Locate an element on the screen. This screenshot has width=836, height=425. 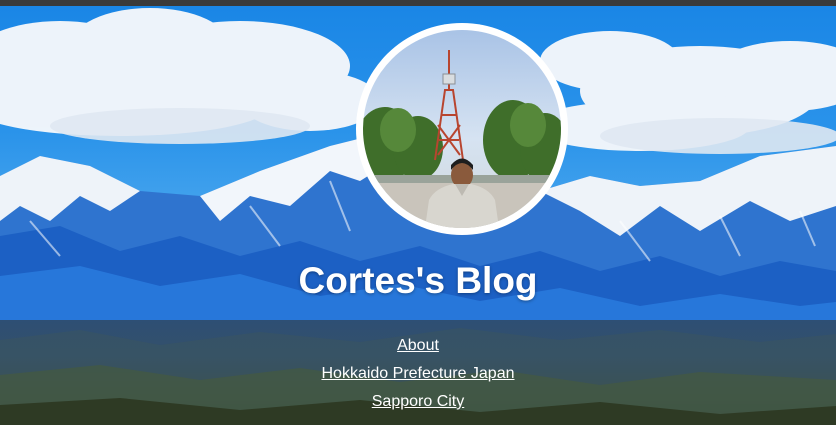
nav-link-hokkaido-prefecture-japan: Hokkaido Prefecture Japan is located at coordinates (418, 374).